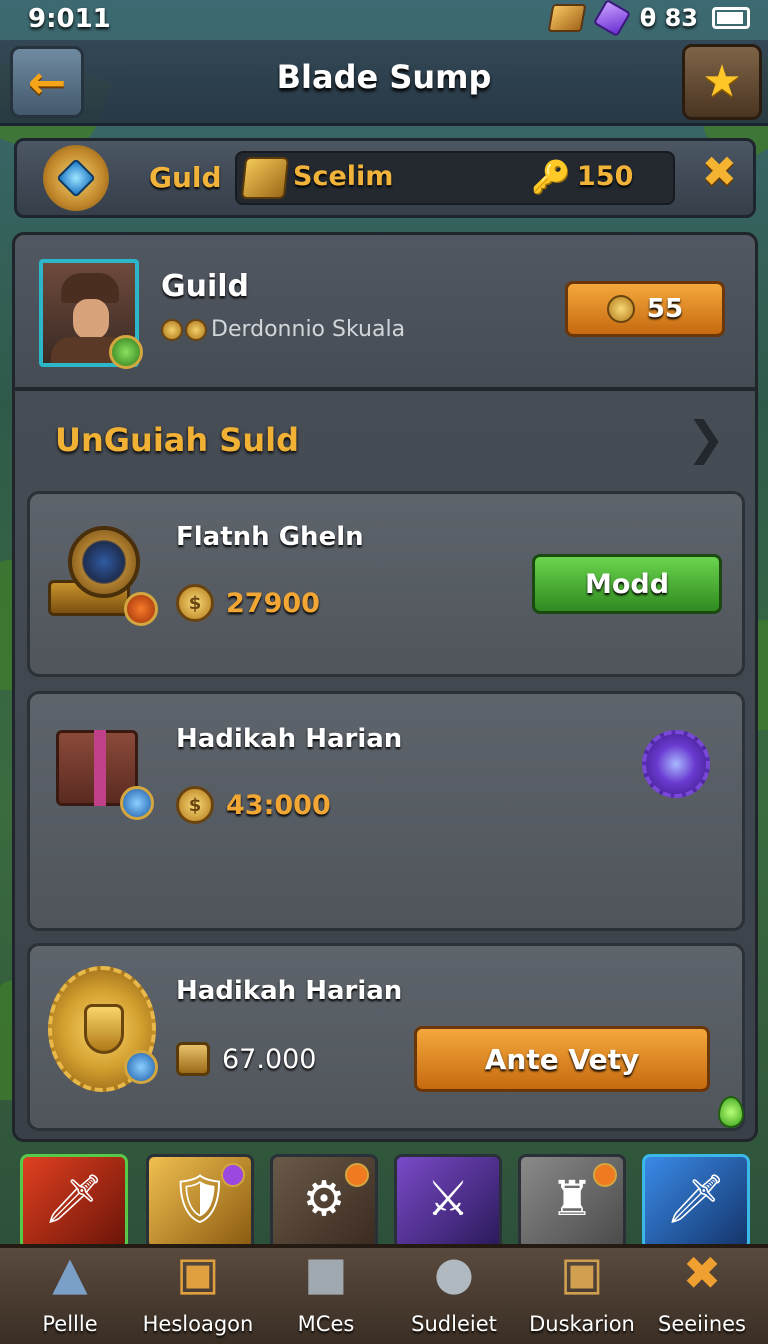  Describe the element at coordinates (627, 584) in the screenshot. I see `modd-button: Modd` at that location.